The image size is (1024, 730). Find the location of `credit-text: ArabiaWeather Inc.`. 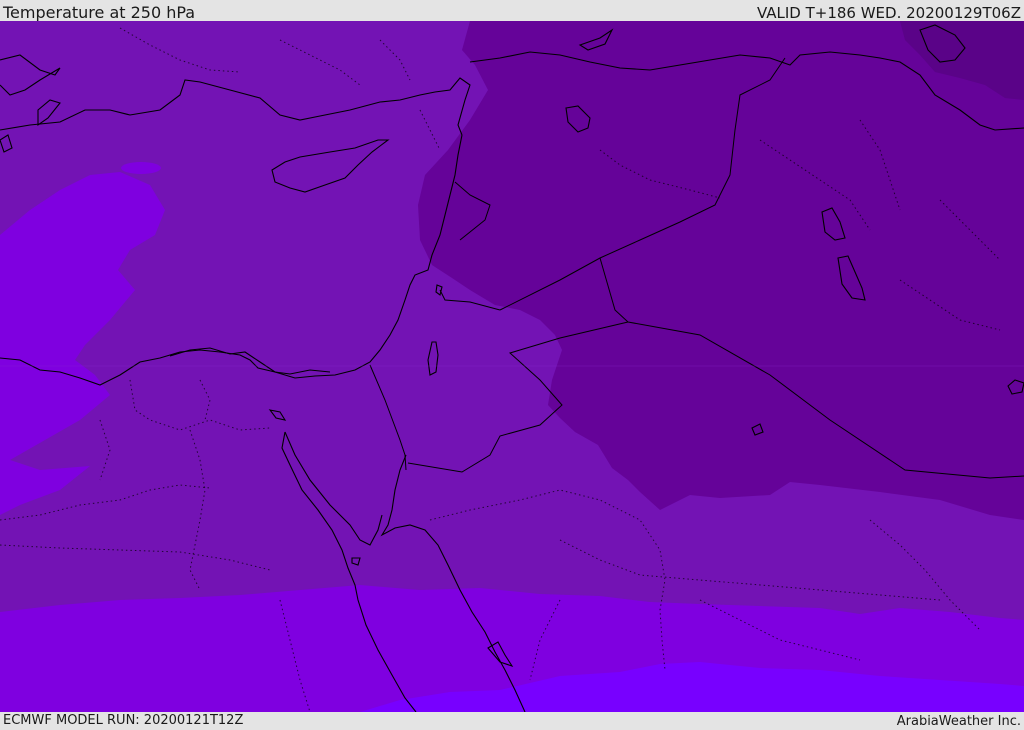

credit-text: ArabiaWeather Inc. is located at coordinates (958, 721).